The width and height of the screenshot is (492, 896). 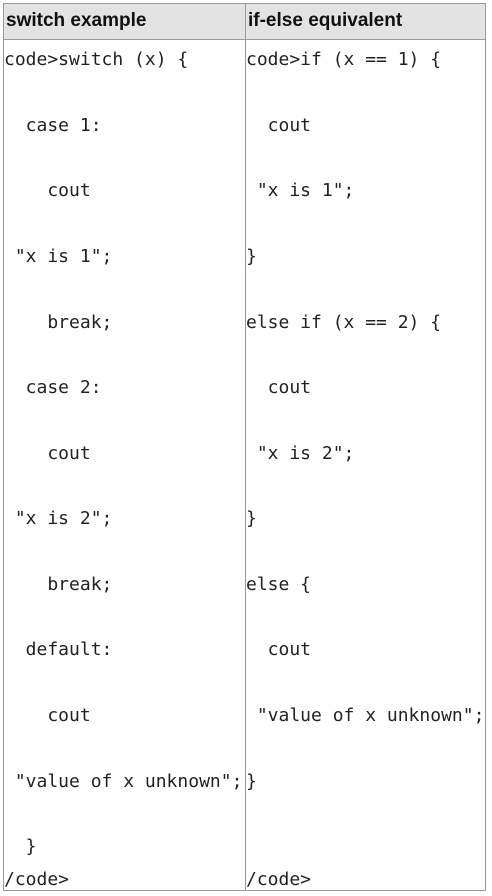 I want to click on code-line: else {, so click(x=279, y=584).